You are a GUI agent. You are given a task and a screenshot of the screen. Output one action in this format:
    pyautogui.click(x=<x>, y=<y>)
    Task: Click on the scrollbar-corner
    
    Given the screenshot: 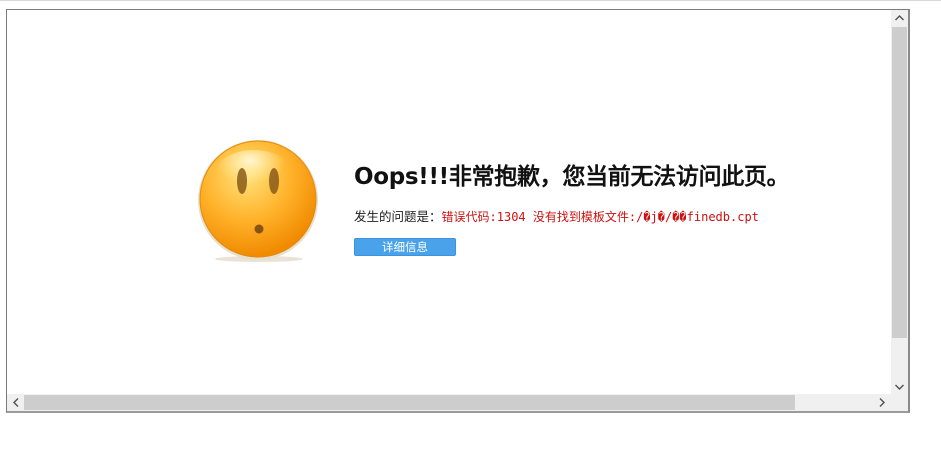 What is the action you would take?
    pyautogui.click(x=899, y=402)
    